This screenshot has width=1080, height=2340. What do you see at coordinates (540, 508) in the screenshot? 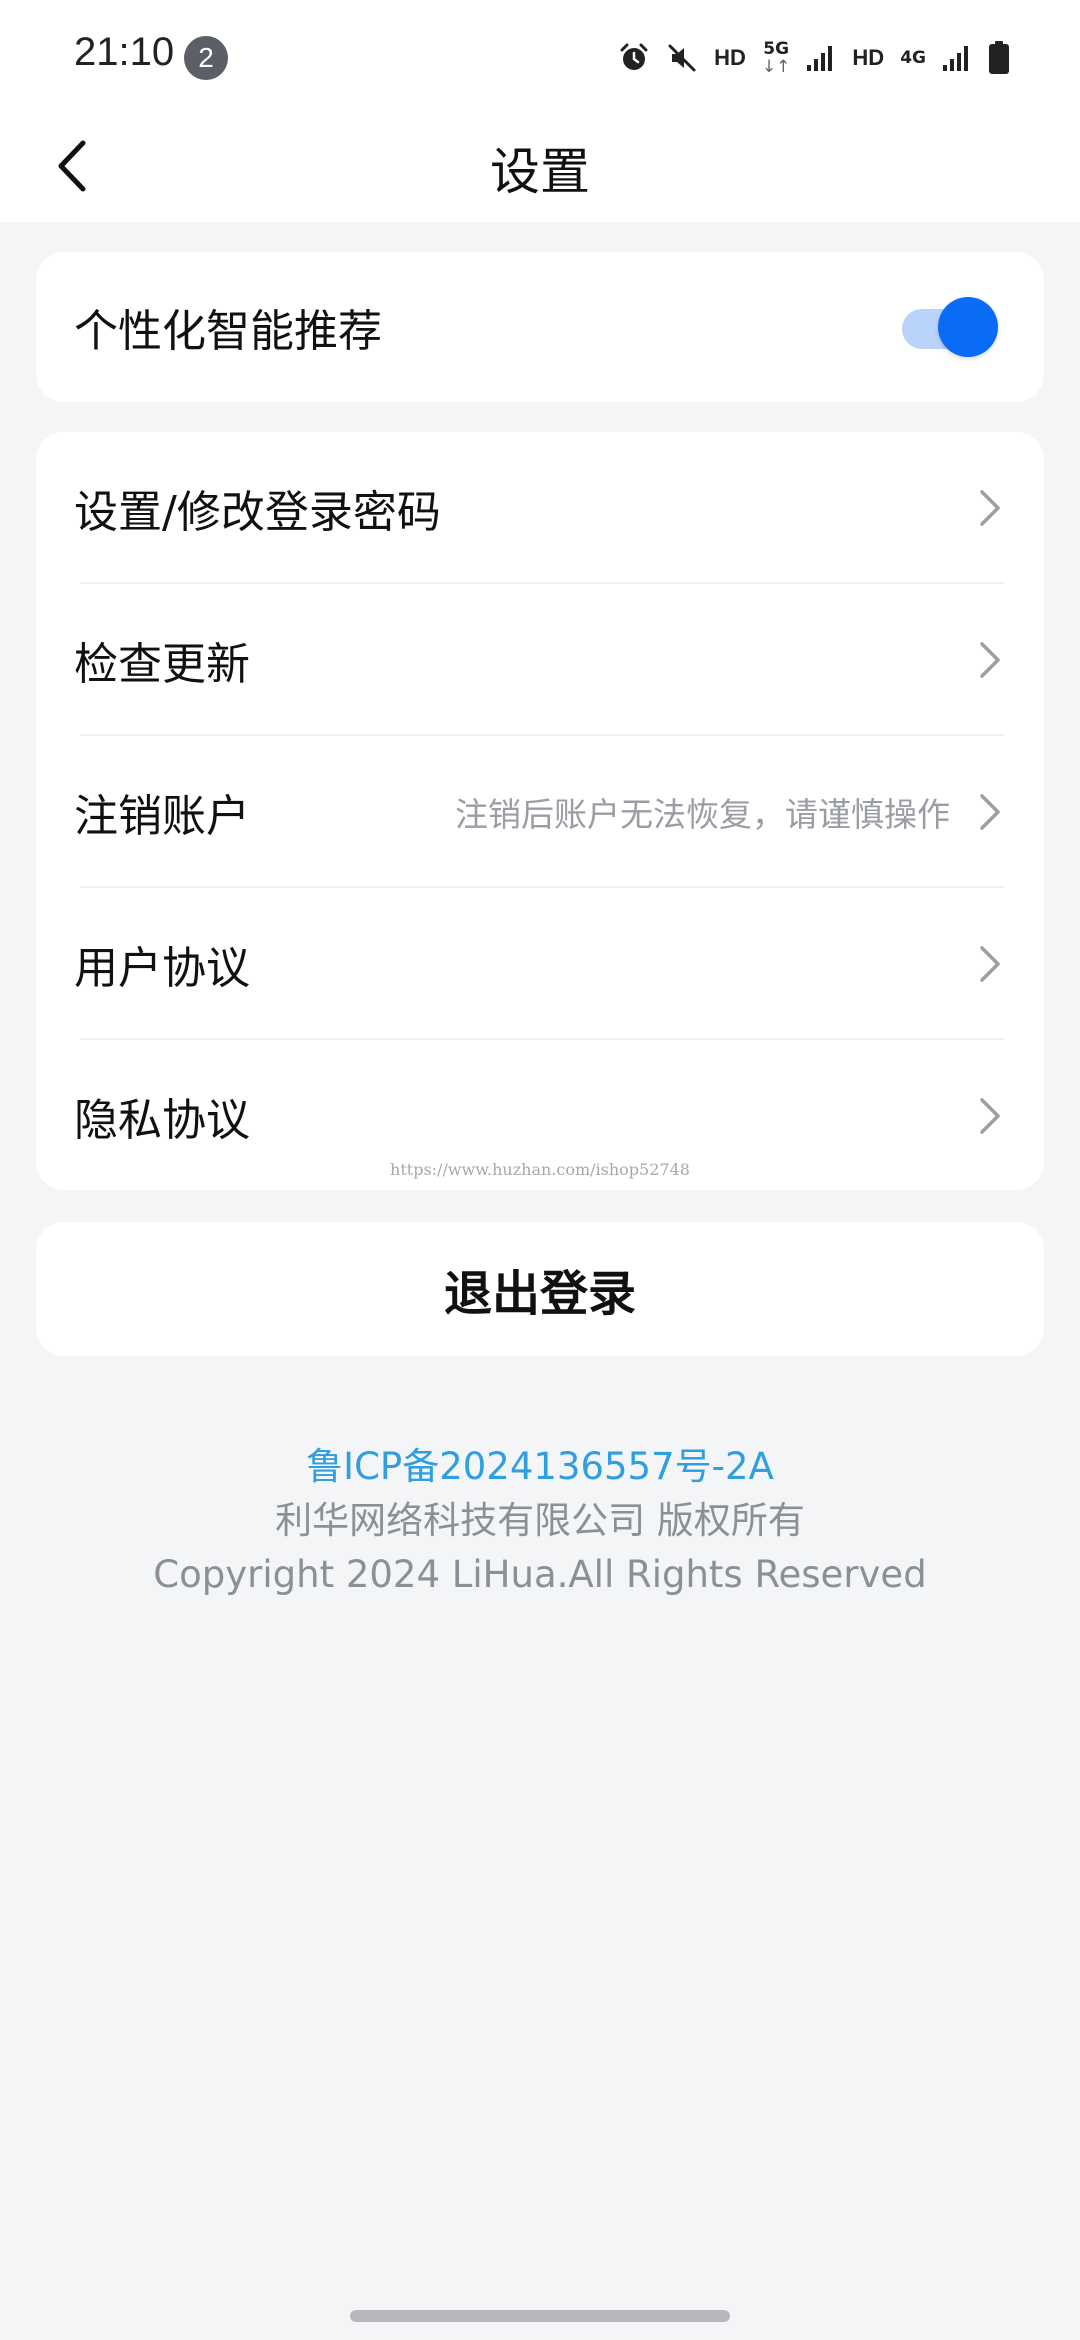
I see `list-item-change-password: 设置/修改登录密码` at bounding box center [540, 508].